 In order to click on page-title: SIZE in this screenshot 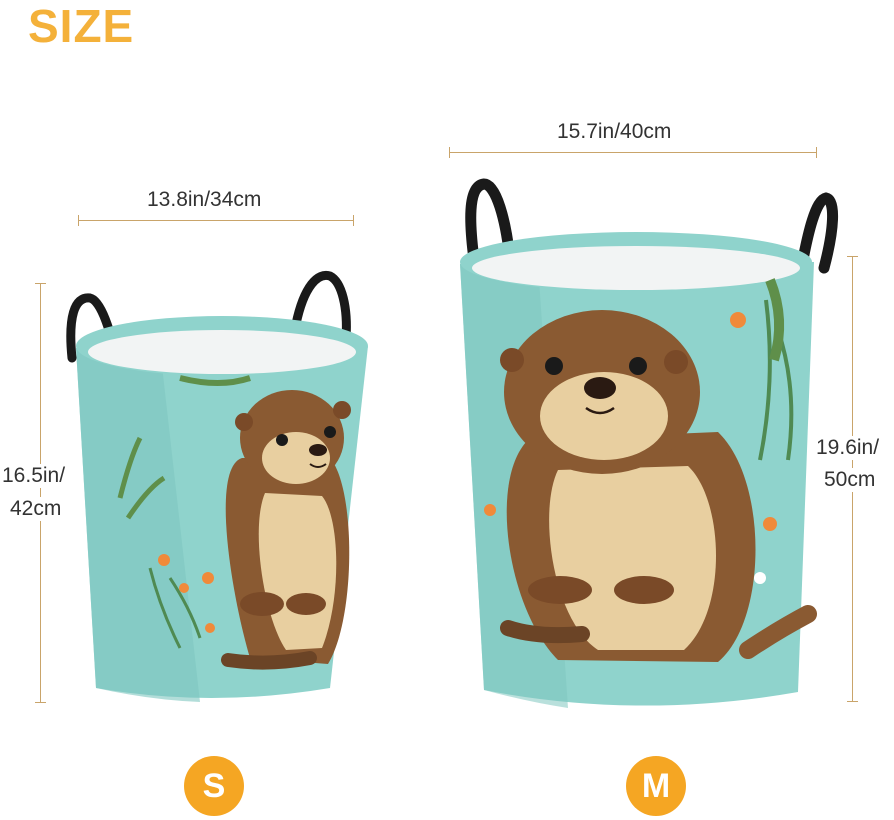, I will do `click(81, 26)`.